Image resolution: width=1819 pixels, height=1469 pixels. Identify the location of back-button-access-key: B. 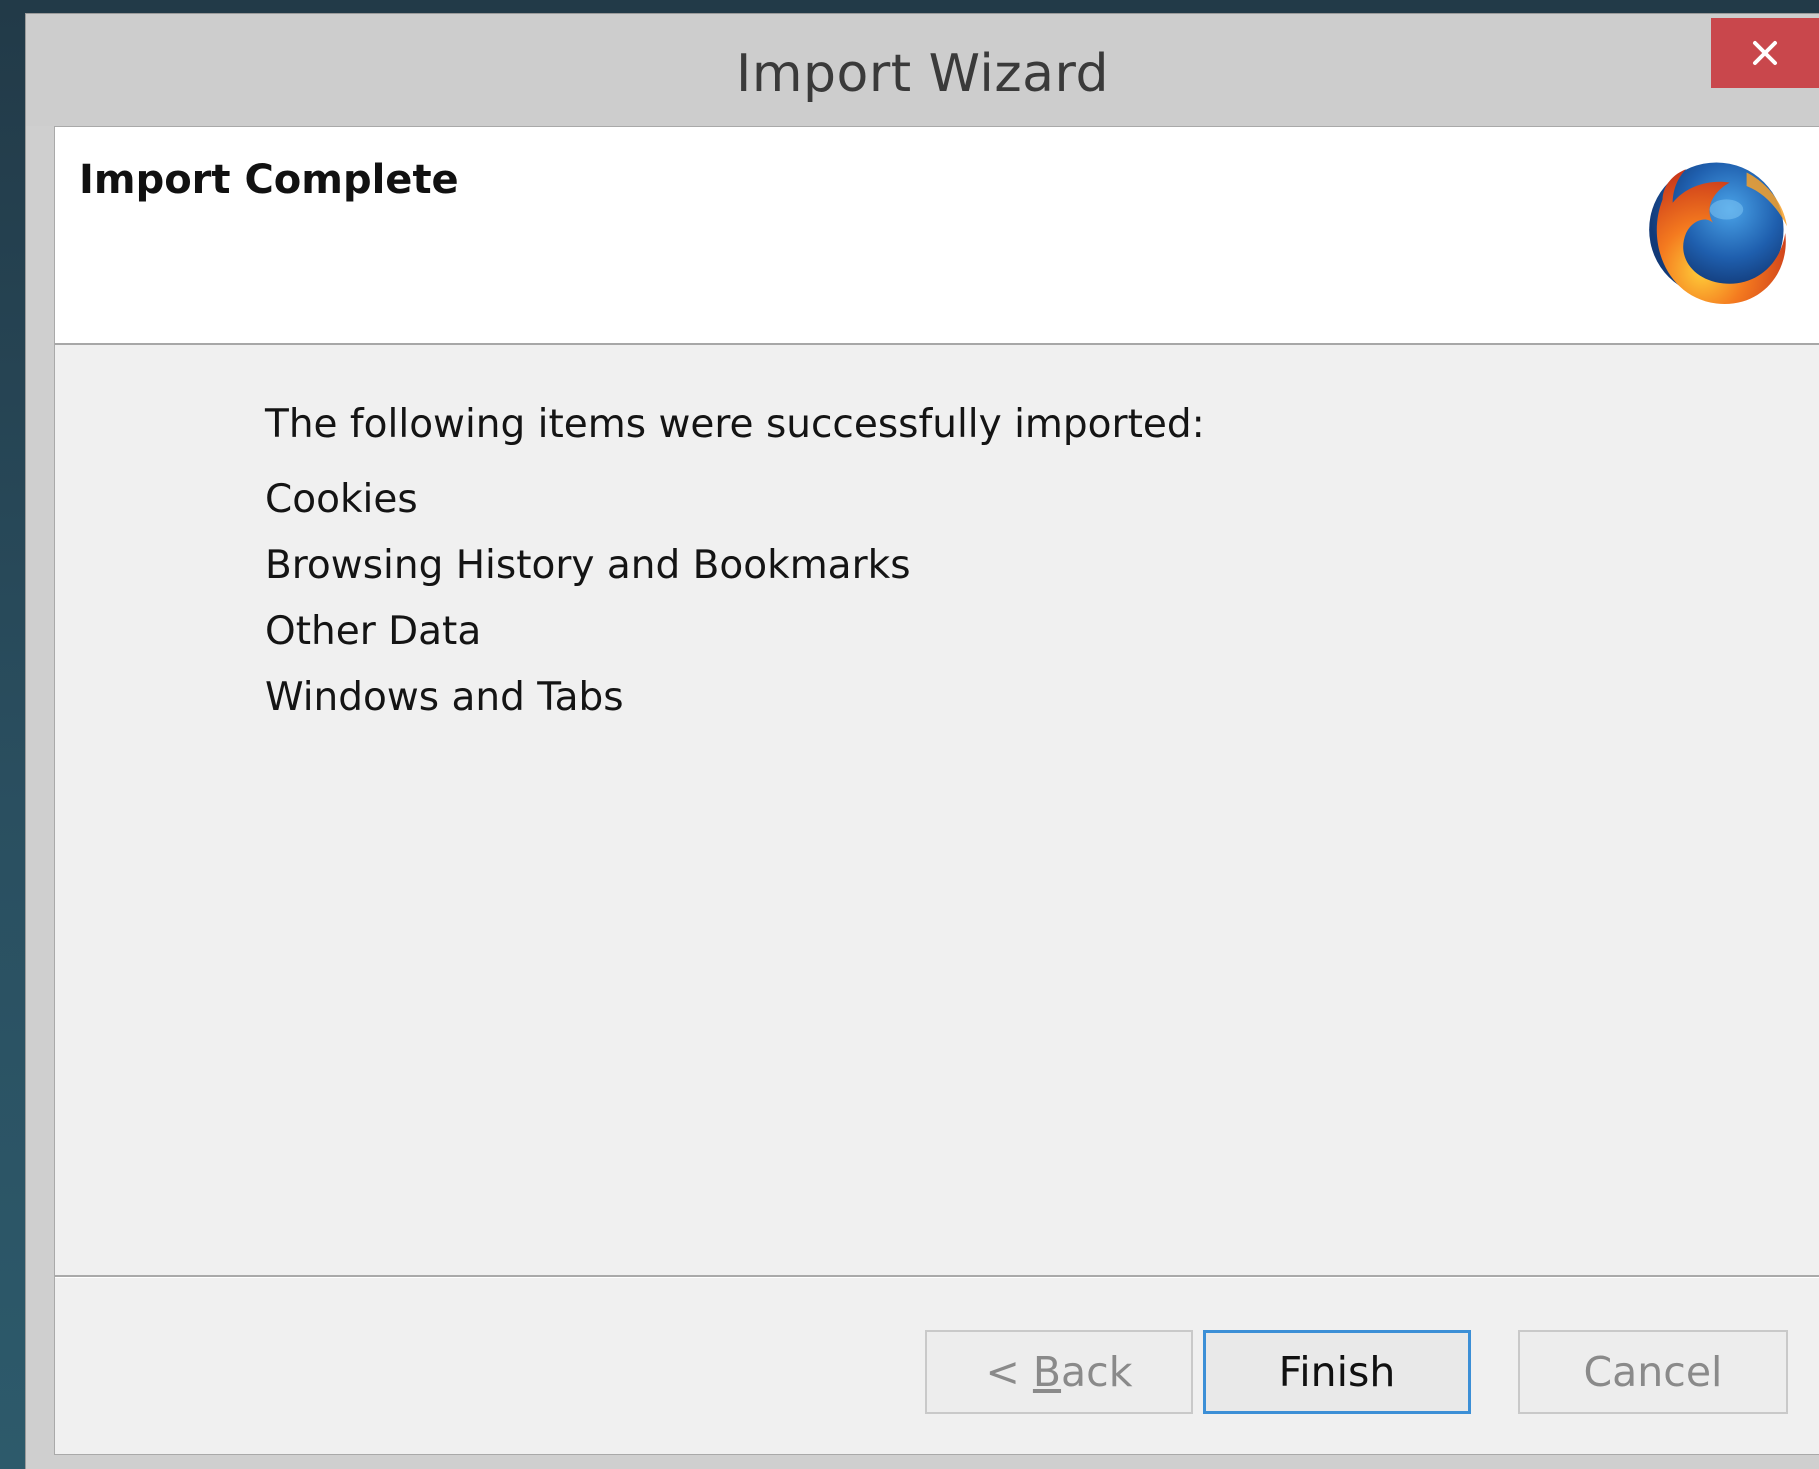
(1047, 1372).